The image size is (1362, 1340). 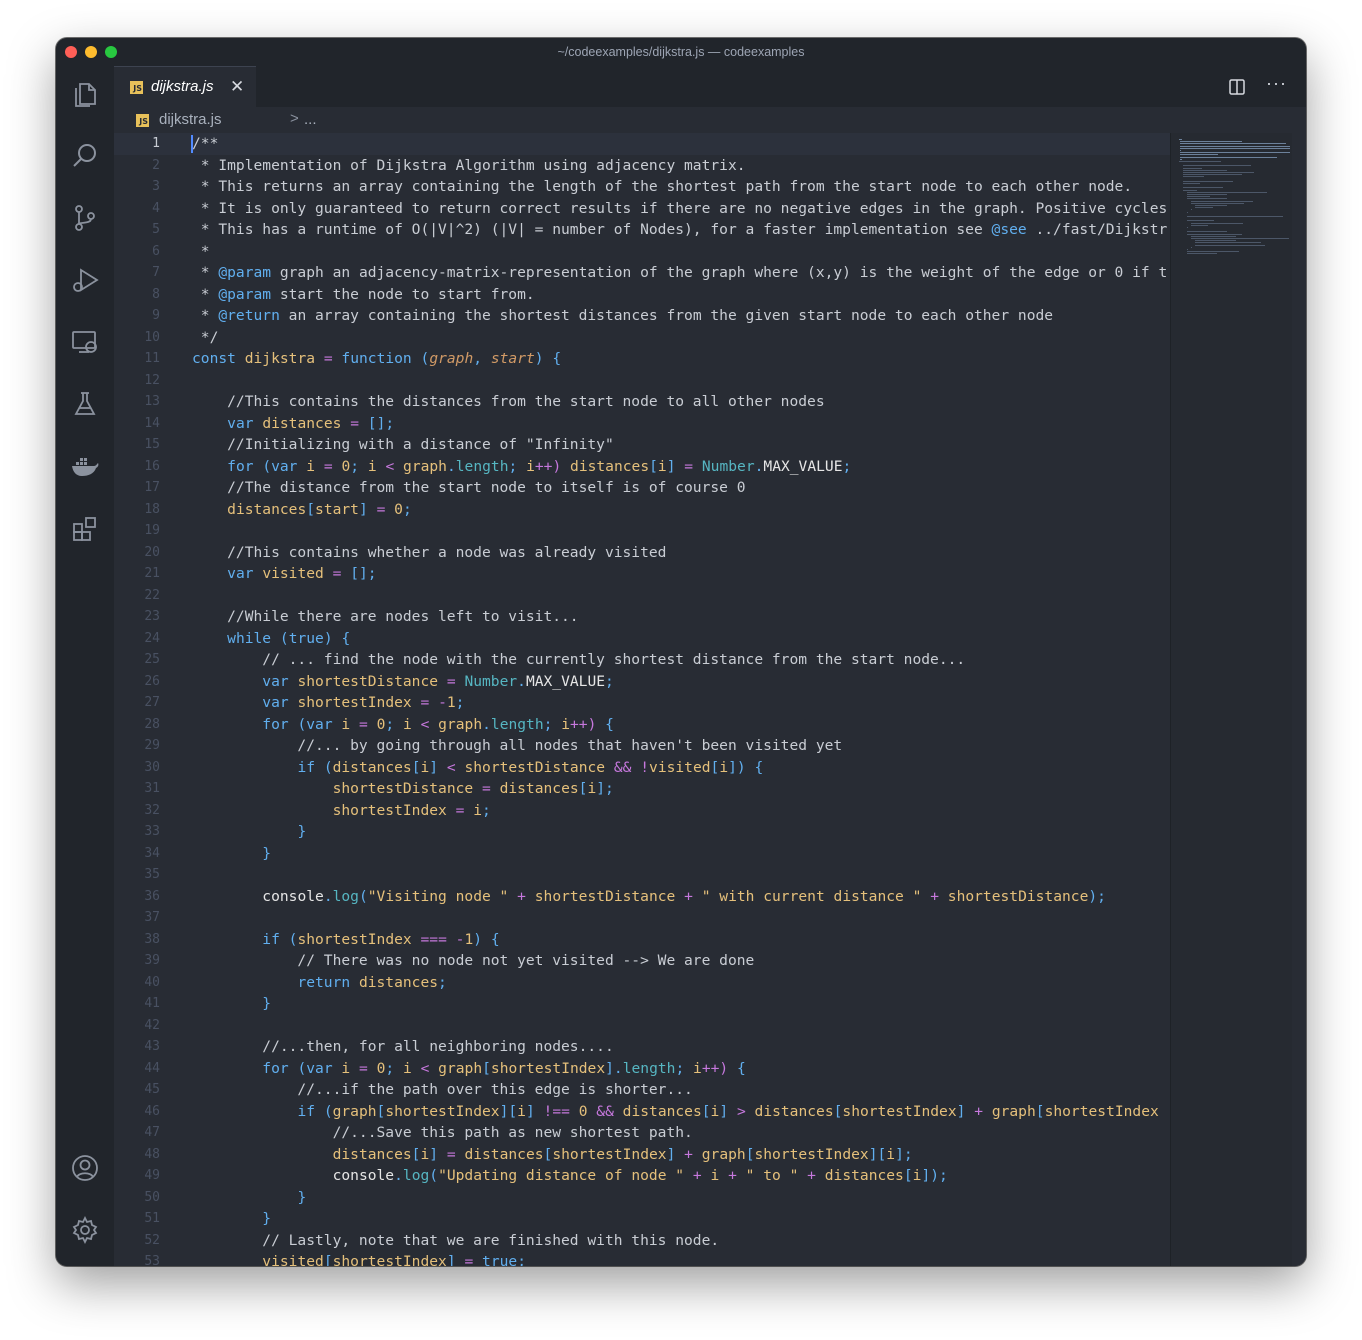 I want to click on code-text: for (var i = 0; i < graph.length; i++) {, so click(x=438, y=724).